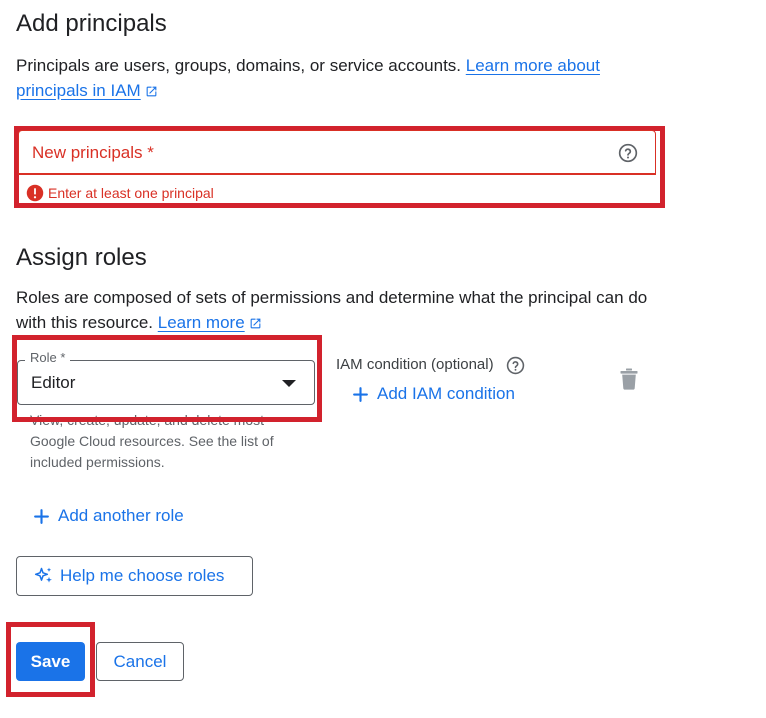 Image resolution: width=766 pixels, height=718 pixels. What do you see at coordinates (210, 322) in the screenshot?
I see `learn-more-roles-link: Learn more` at bounding box center [210, 322].